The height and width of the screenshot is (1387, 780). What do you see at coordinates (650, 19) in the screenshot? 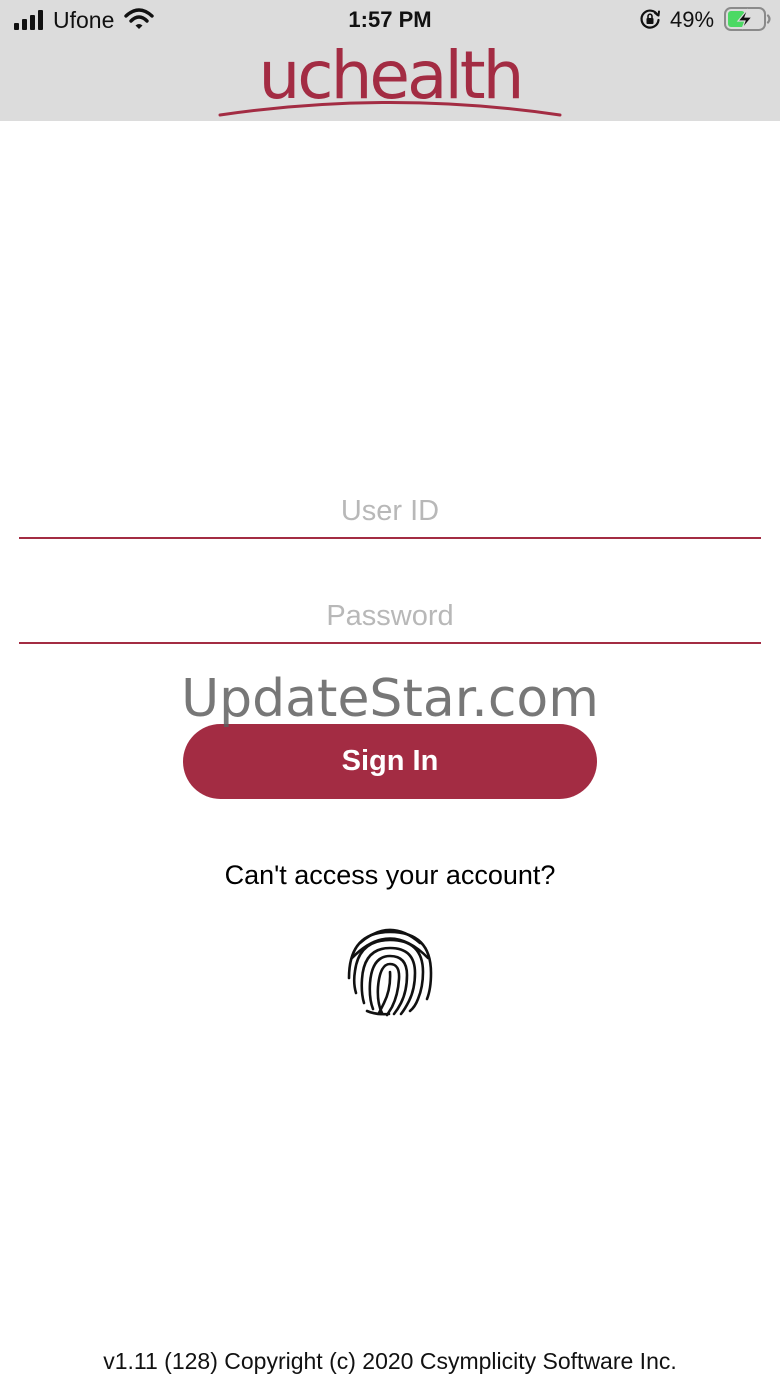
I see `orientation-lock-icon` at bounding box center [650, 19].